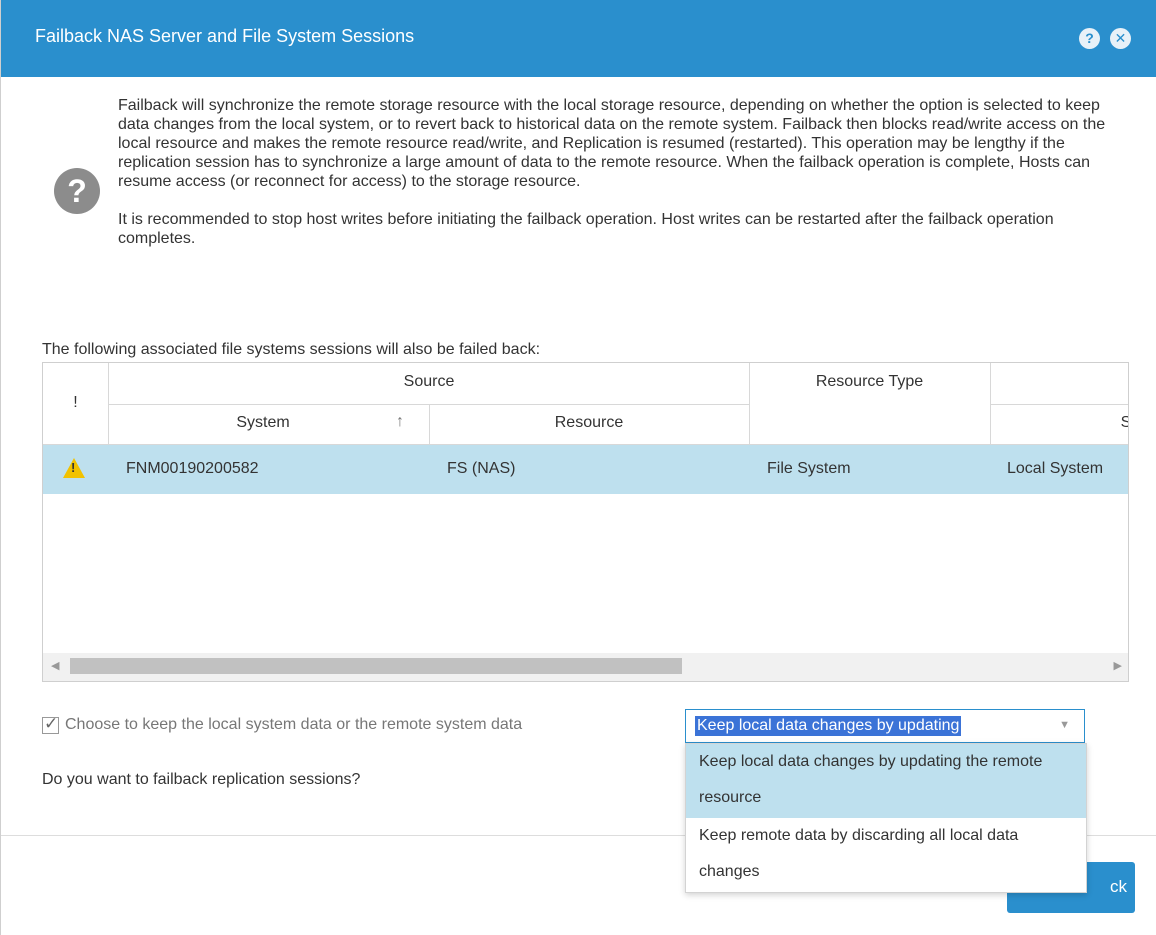 Image resolution: width=1156 pixels, height=935 pixels. What do you see at coordinates (828, 726) in the screenshot?
I see `keep-data-select-value: Keep local data changes by updating` at bounding box center [828, 726].